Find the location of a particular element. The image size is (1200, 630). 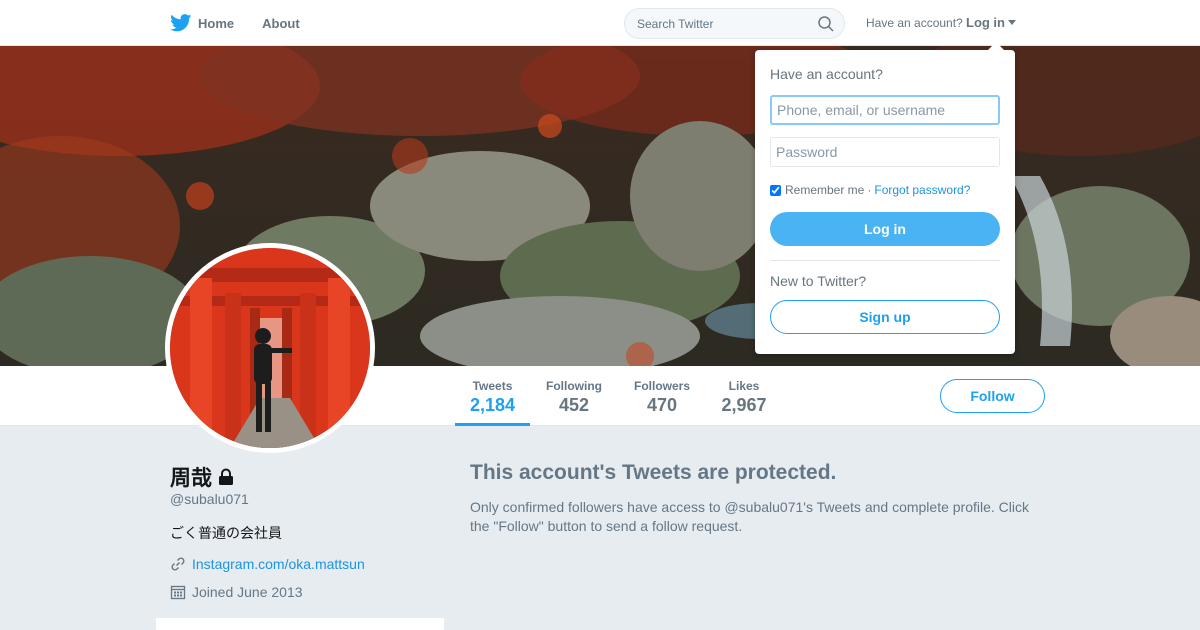

remember-me-checkbox is located at coordinates (775, 190).